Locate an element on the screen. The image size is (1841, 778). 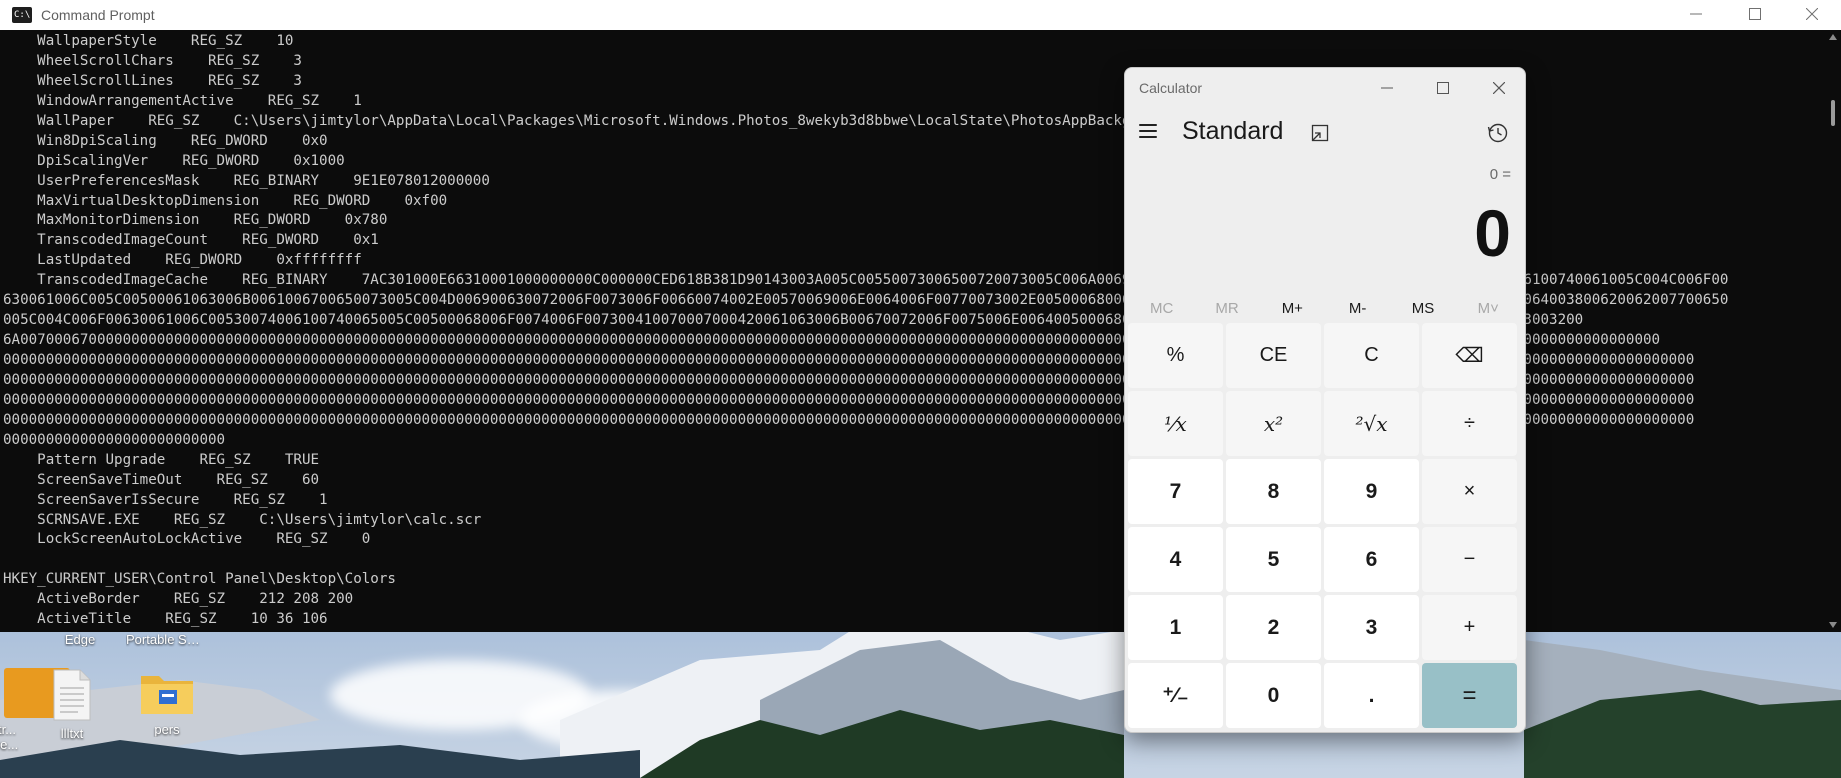
scrollbar-thumb is located at coordinates (1833, 113).